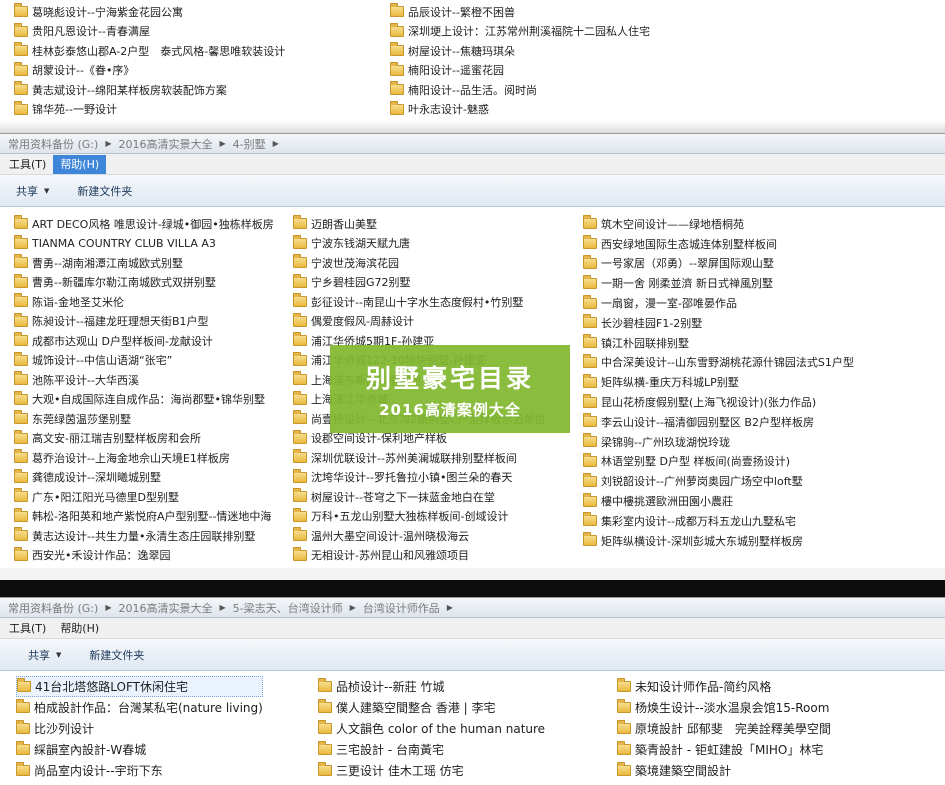 This screenshot has width=945, height=785. What do you see at coordinates (144, 419) in the screenshot?
I see `folder-item: 东莞绿茵温莎堡别墅` at bounding box center [144, 419].